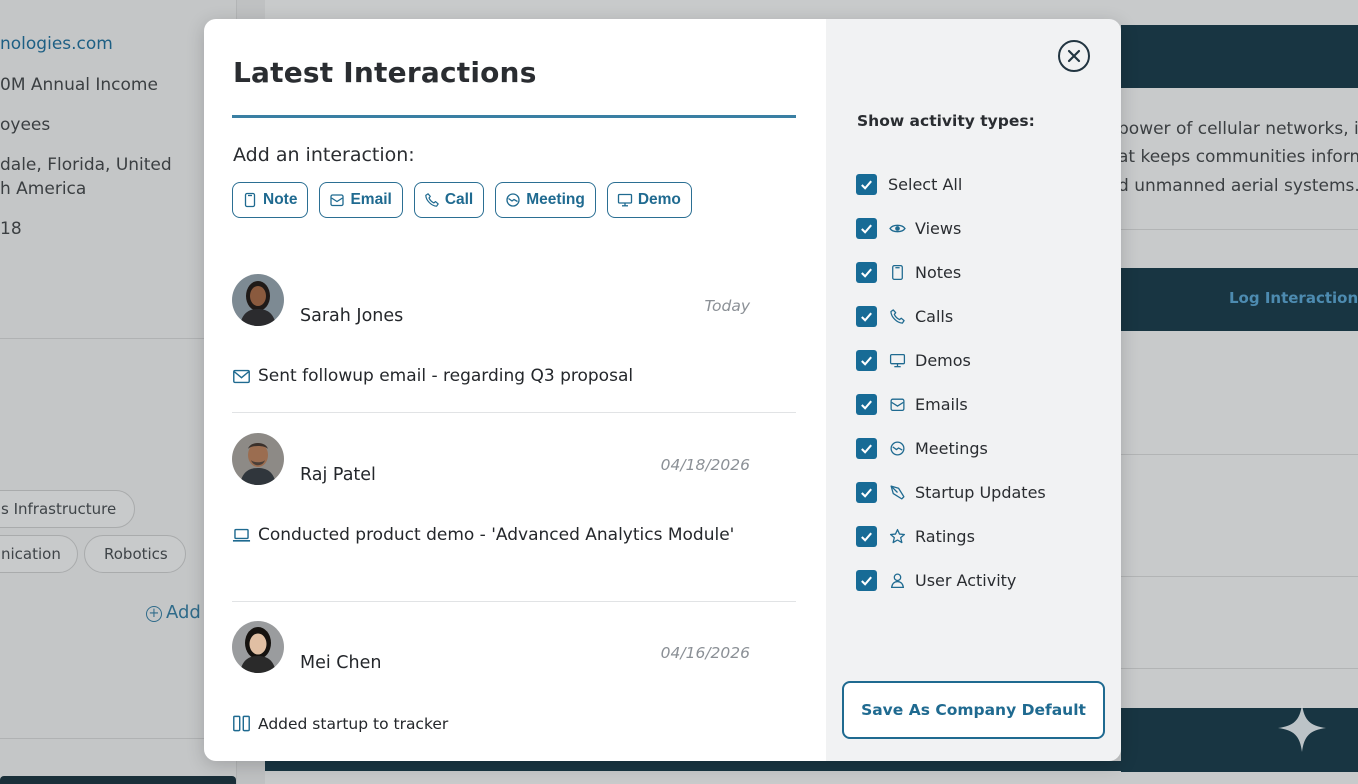 This screenshot has height=784, width=1358. I want to click on rocket-icon, so click(897, 492).